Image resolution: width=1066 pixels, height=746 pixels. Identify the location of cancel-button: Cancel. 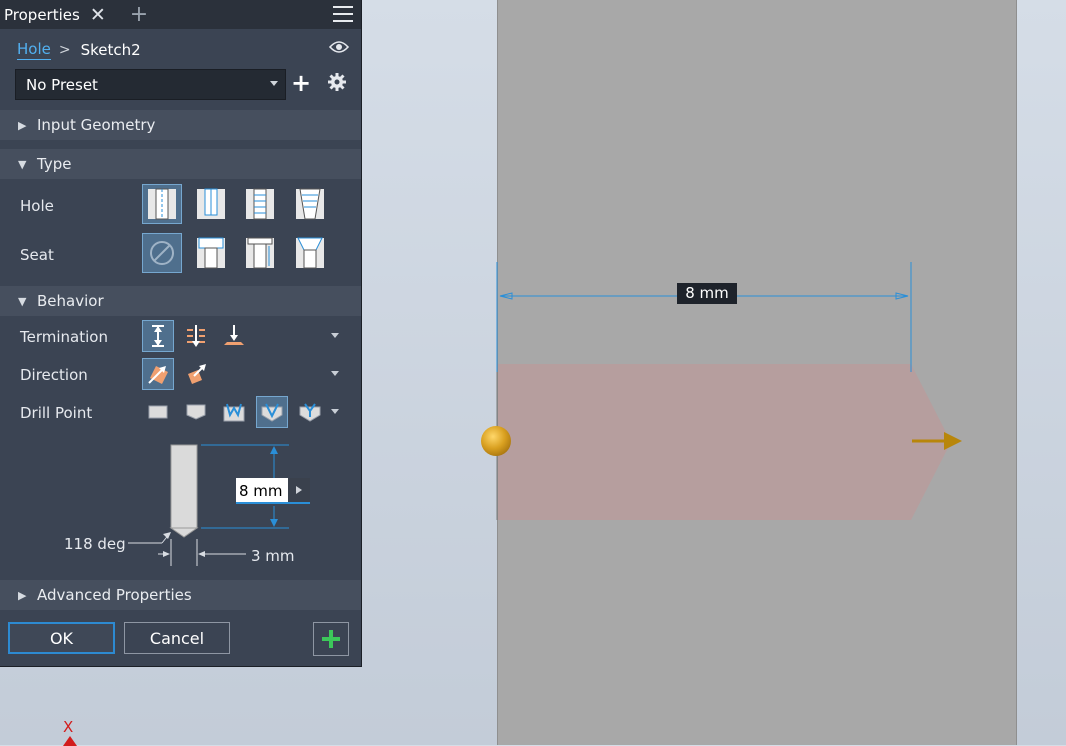
(177, 638).